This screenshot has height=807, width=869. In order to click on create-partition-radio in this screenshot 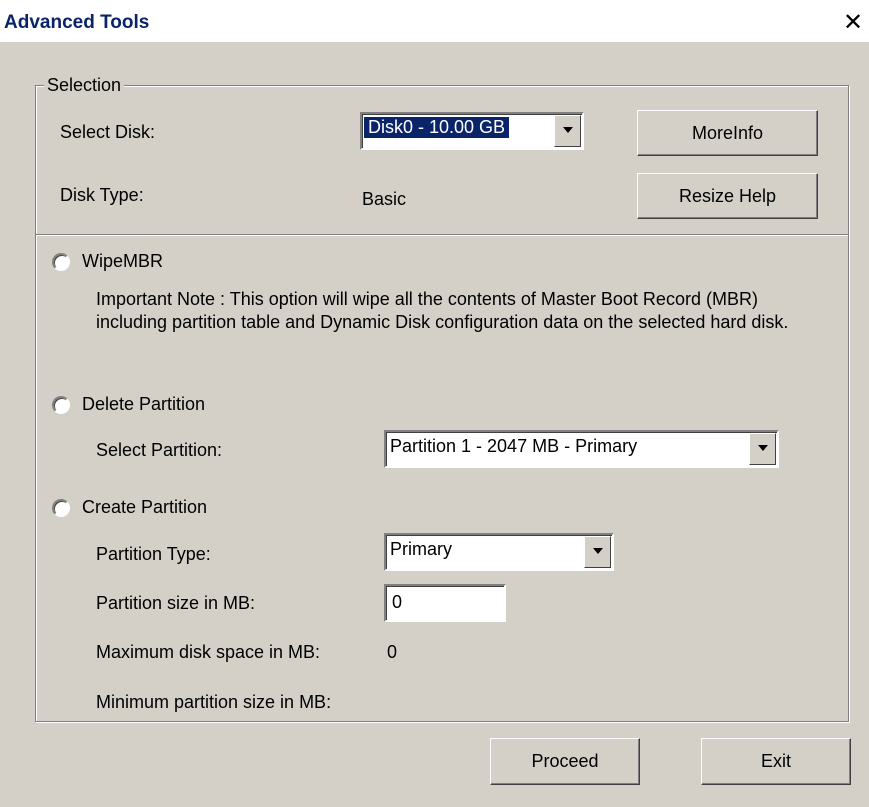, I will do `click(61, 508)`.